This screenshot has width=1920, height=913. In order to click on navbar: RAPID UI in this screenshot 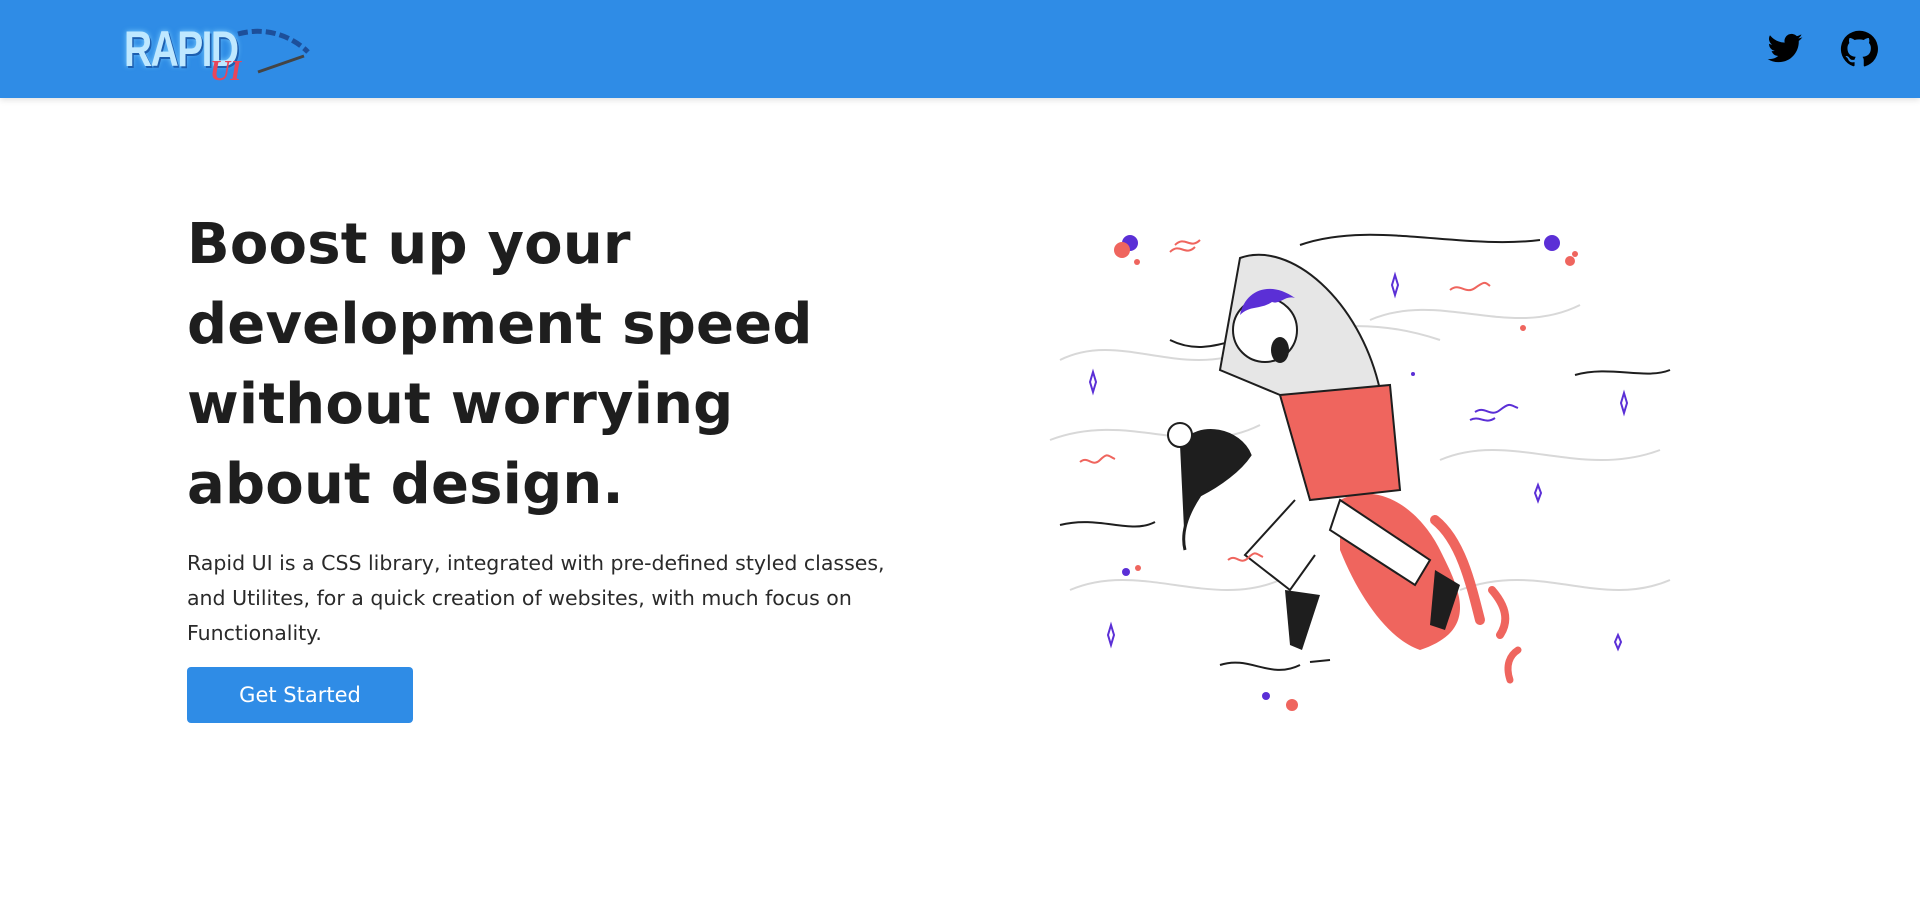, I will do `click(960, 49)`.